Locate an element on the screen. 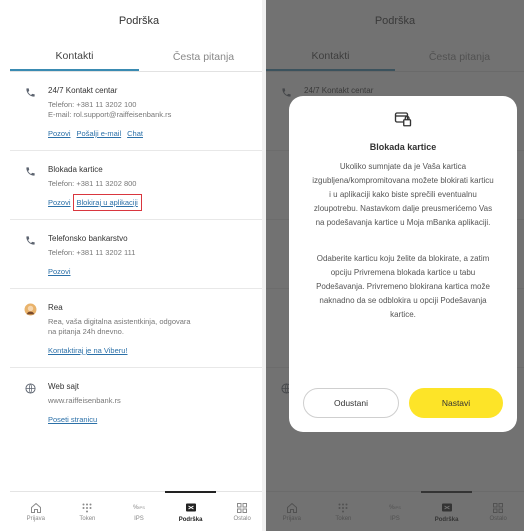  globe-icon is located at coordinates (30, 388).